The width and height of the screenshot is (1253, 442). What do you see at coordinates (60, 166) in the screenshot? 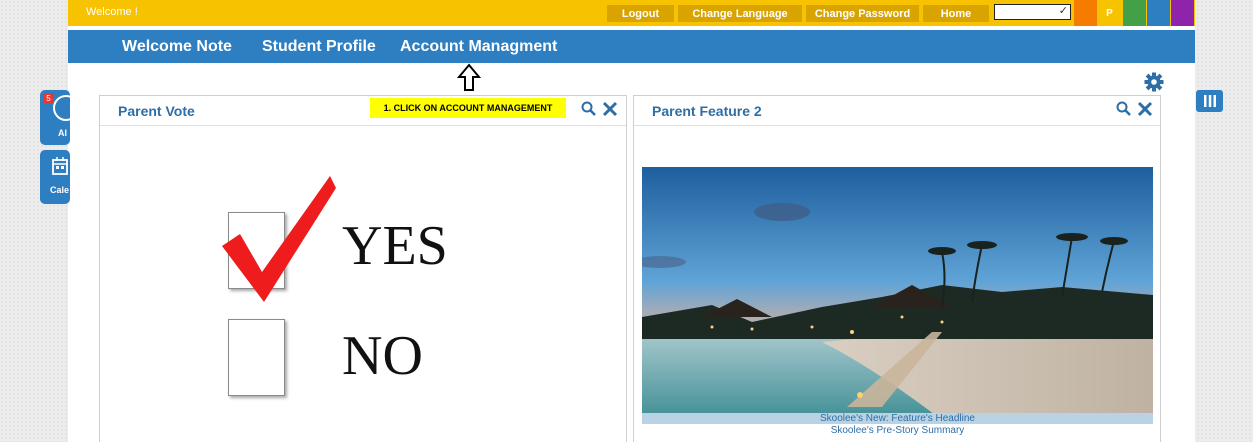
I see `calendar-icon` at bounding box center [60, 166].